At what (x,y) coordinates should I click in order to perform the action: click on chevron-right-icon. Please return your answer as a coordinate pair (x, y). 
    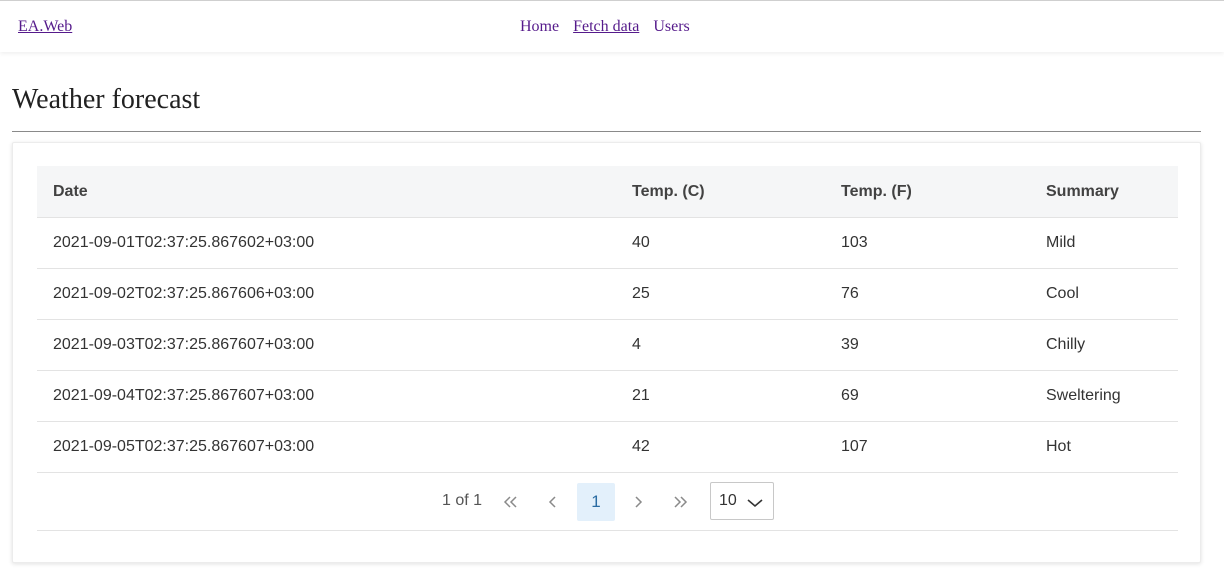
    Looking at the image, I should click on (638, 502).